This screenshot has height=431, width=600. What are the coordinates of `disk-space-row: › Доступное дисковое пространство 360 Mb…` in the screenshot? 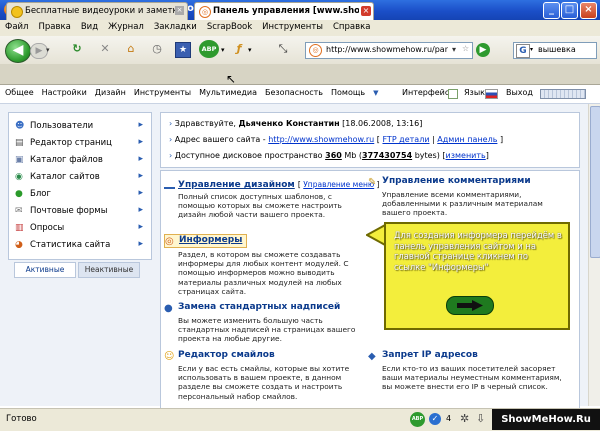 It's located at (329, 155).